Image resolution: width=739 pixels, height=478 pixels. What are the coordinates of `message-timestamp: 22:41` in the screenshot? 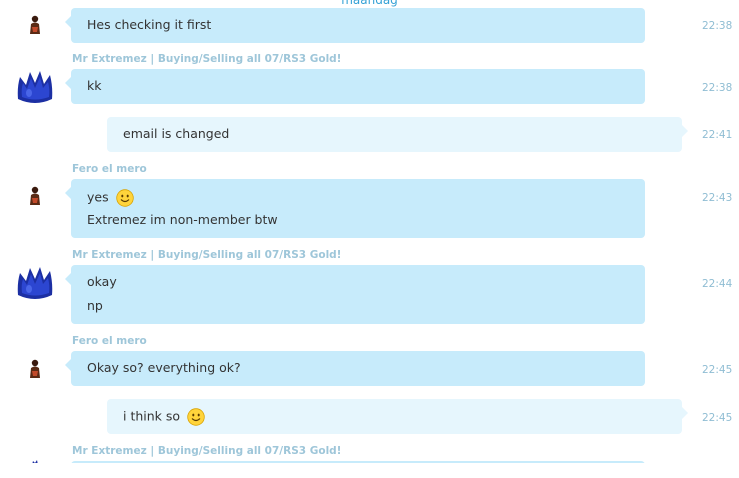 It's located at (717, 135).